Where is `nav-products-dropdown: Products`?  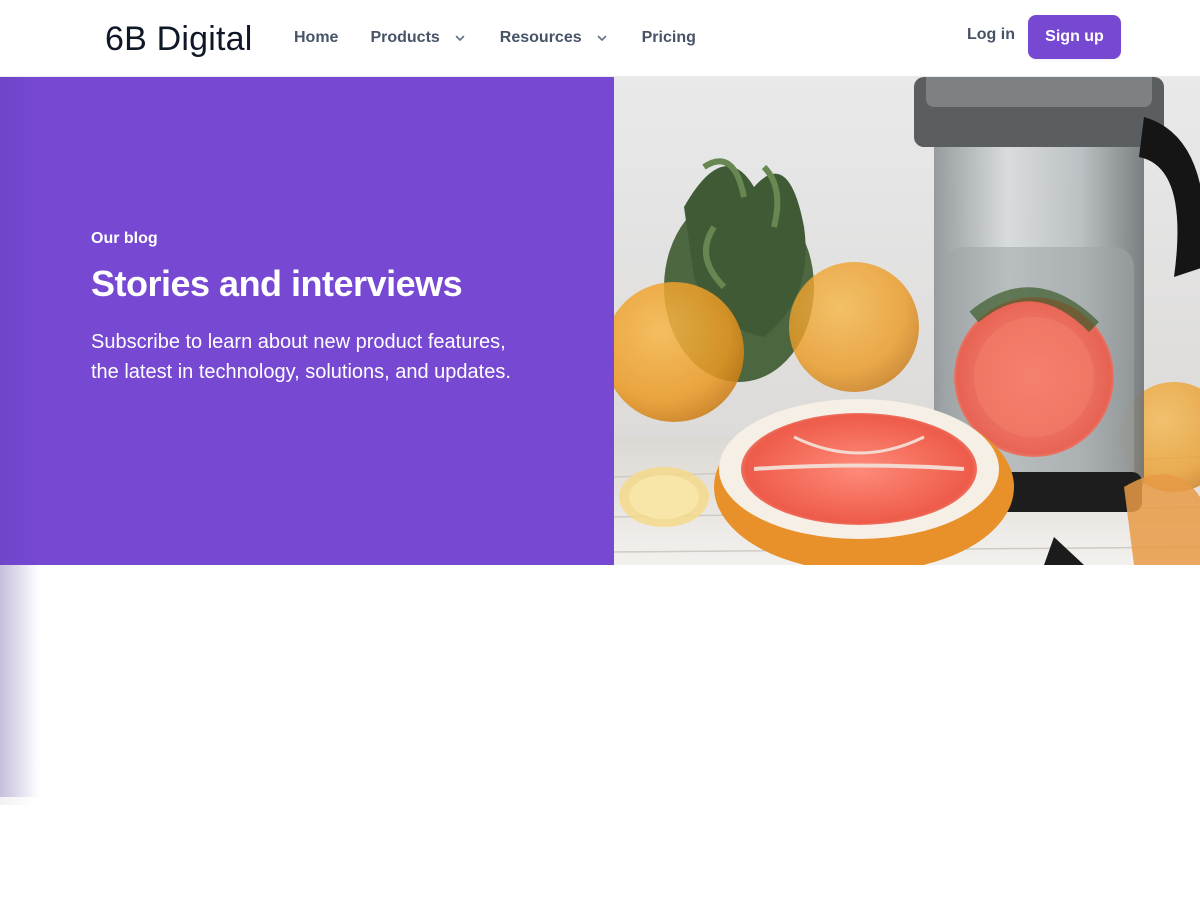 nav-products-dropdown: Products is located at coordinates (417, 38).